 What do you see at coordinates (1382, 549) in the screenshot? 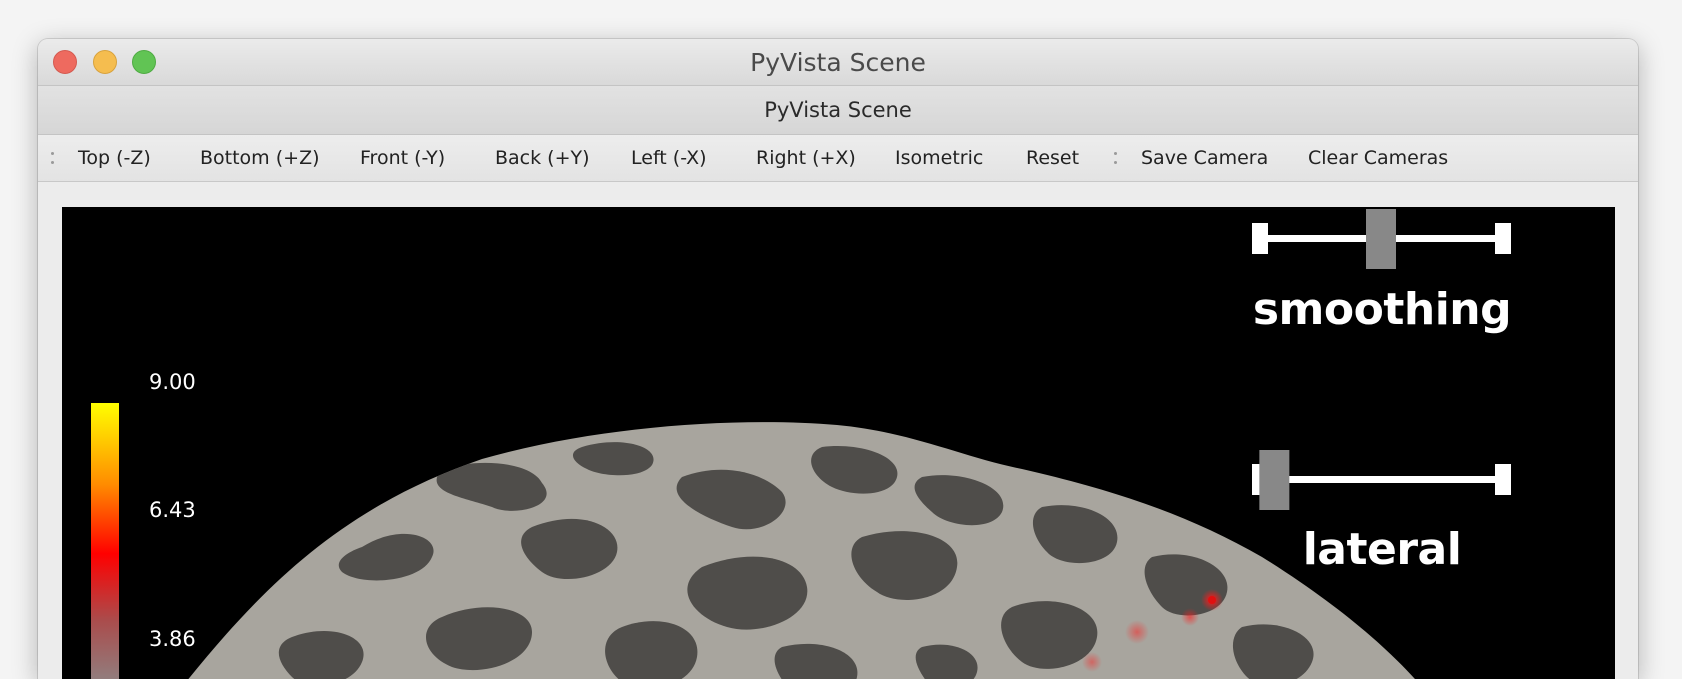
I see `lateral-slider-label: lateral` at bounding box center [1382, 549].